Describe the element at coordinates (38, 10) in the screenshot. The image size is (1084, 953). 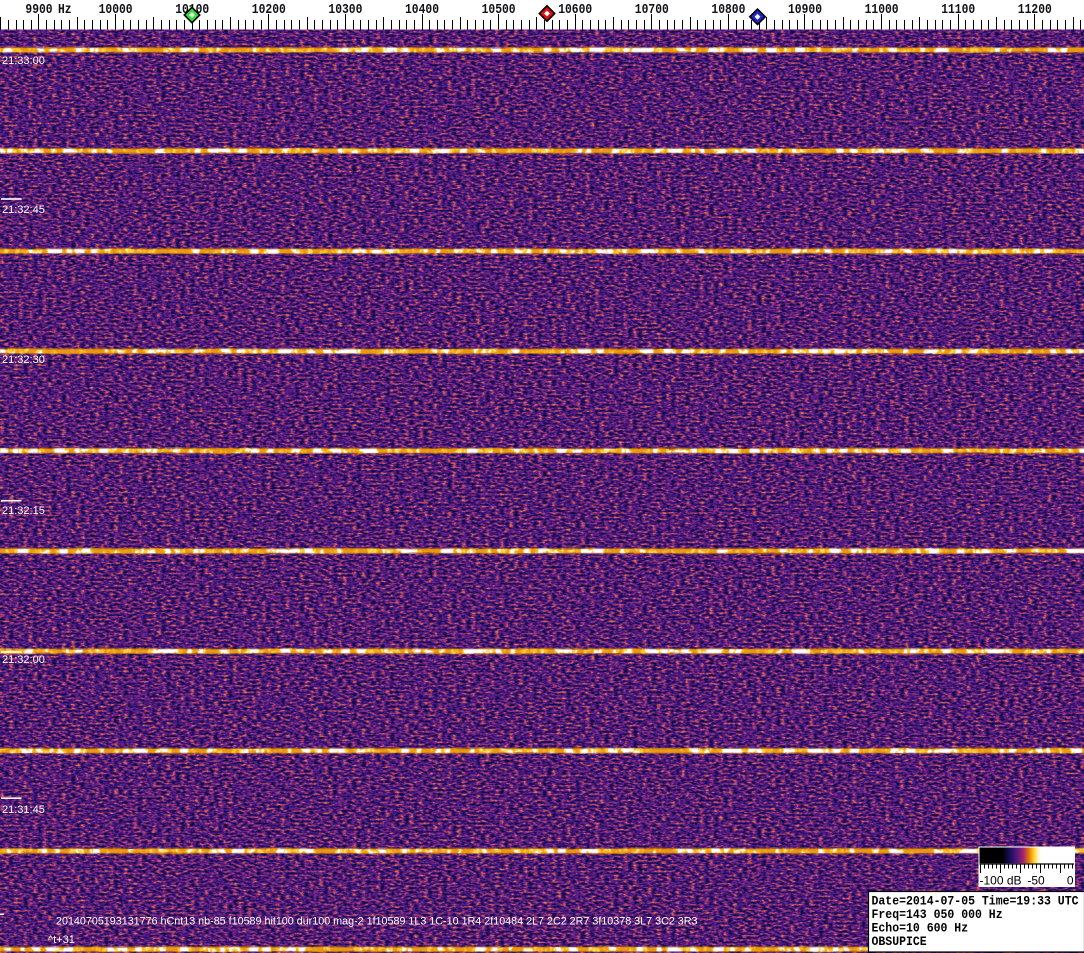
I see `svg-text: 9900` at that location.